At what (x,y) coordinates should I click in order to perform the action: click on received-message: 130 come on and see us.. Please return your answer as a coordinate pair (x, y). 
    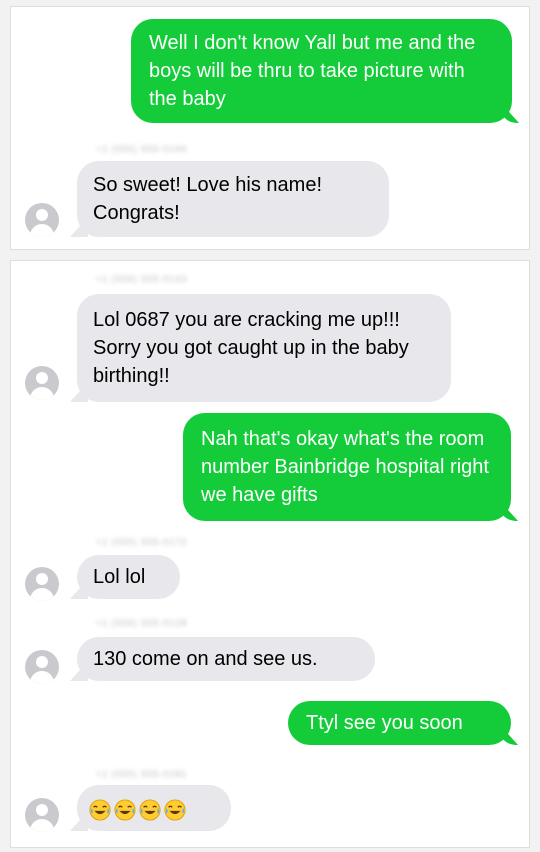
    Looking at the image, I should click on (226, 659).